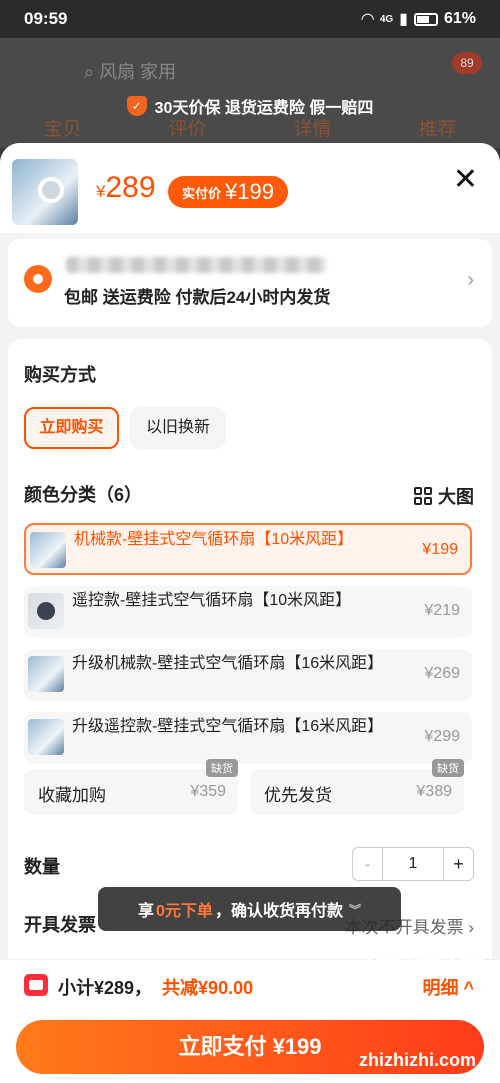 Image resolution: width=500 pixels, height=1083 pixels. What do you see at coordinates (83, 495) in the screenshot?
I see `color-category-title: 颜色分类（6）` at bounding box center [83, 495].